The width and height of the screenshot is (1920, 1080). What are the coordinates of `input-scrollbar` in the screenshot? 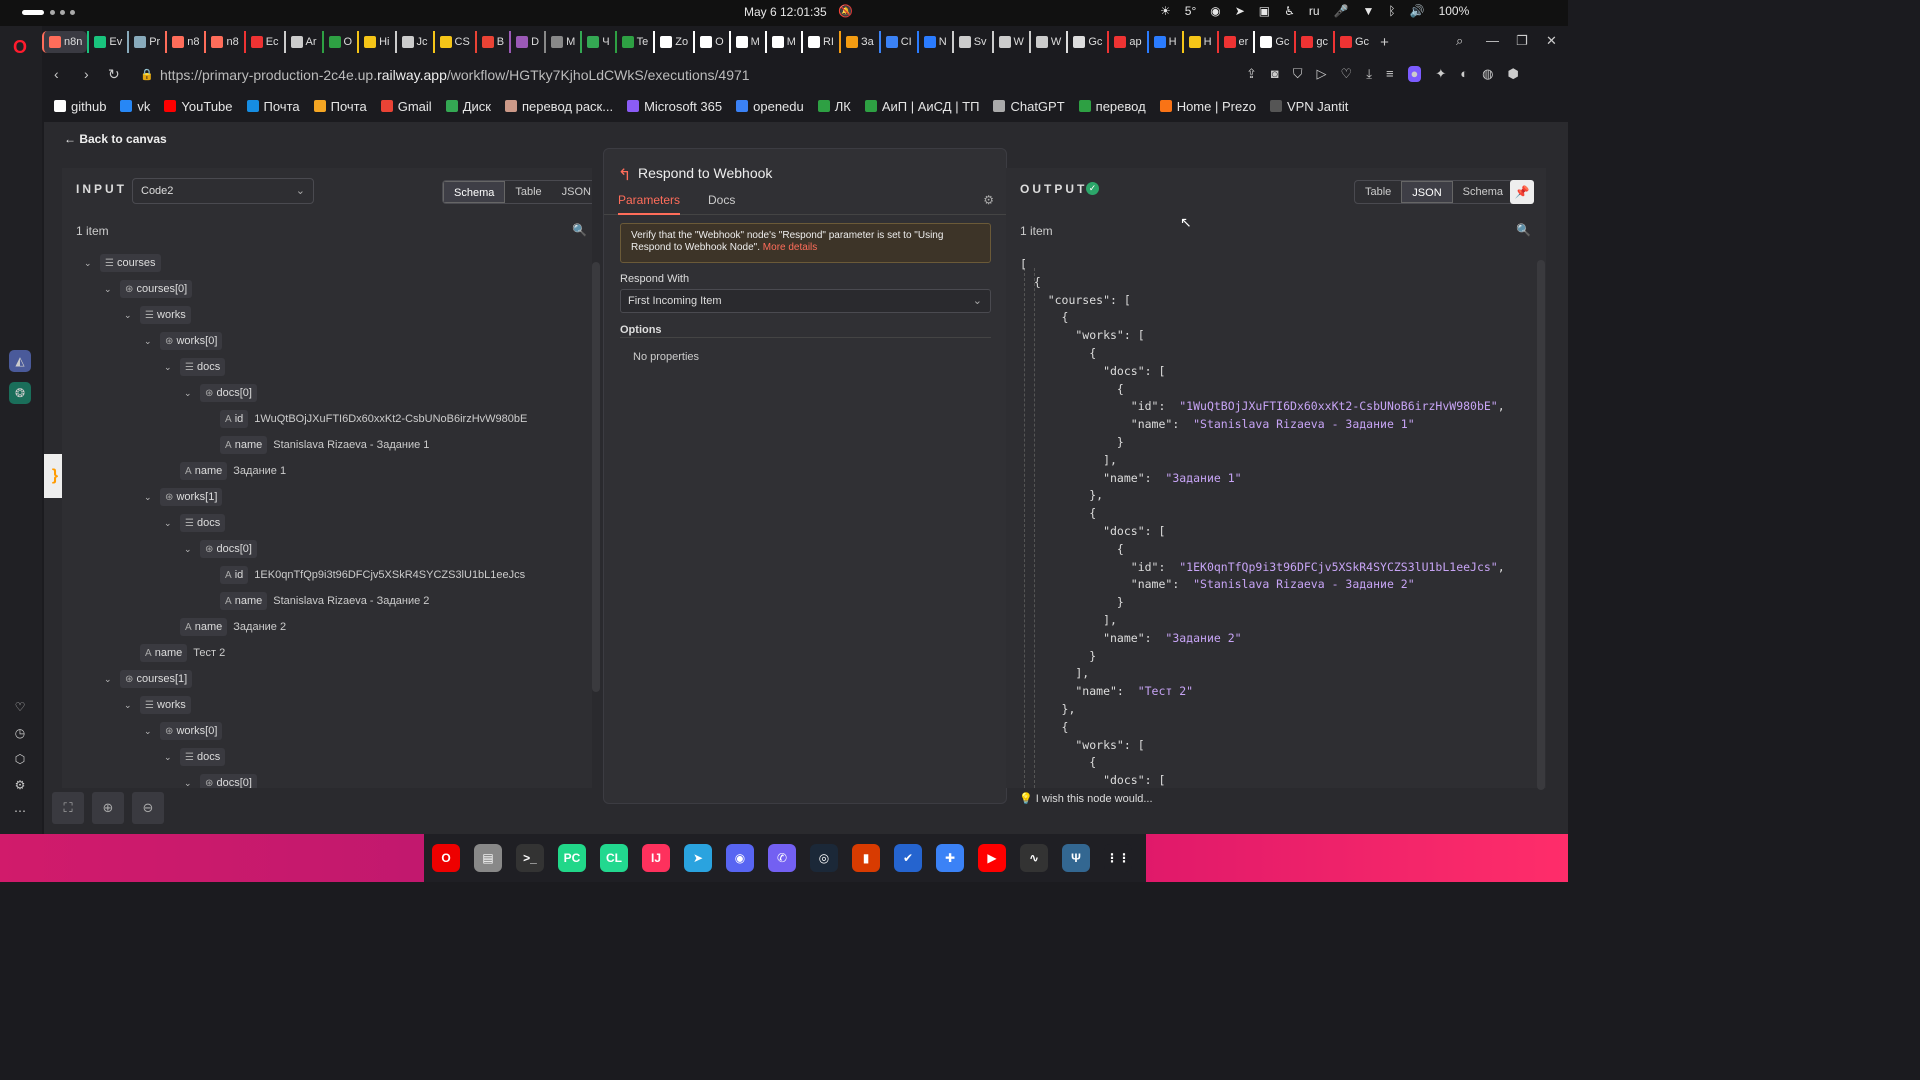 It's located at (596, 477).